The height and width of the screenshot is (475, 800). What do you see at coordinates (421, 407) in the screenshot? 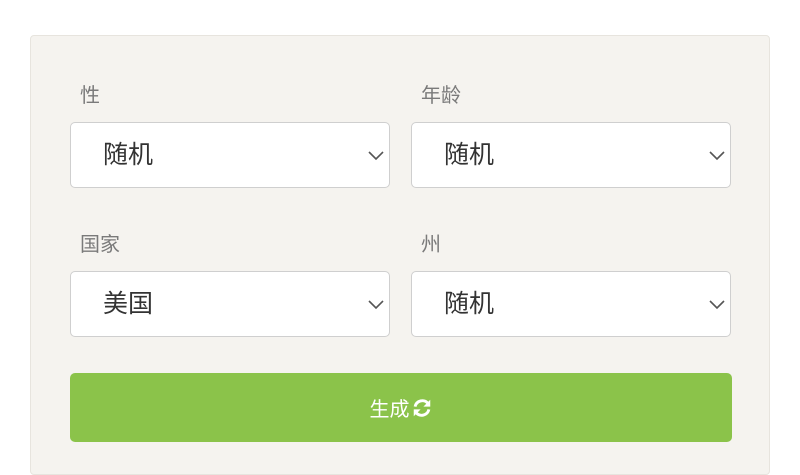
I see `refresh-icon` at bounding box center [421, 407].